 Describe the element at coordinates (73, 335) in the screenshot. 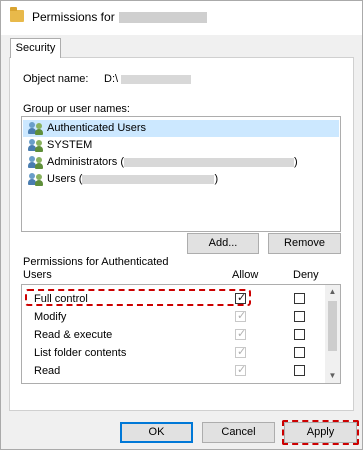

I see `permission-name: Read & execute` at that location.